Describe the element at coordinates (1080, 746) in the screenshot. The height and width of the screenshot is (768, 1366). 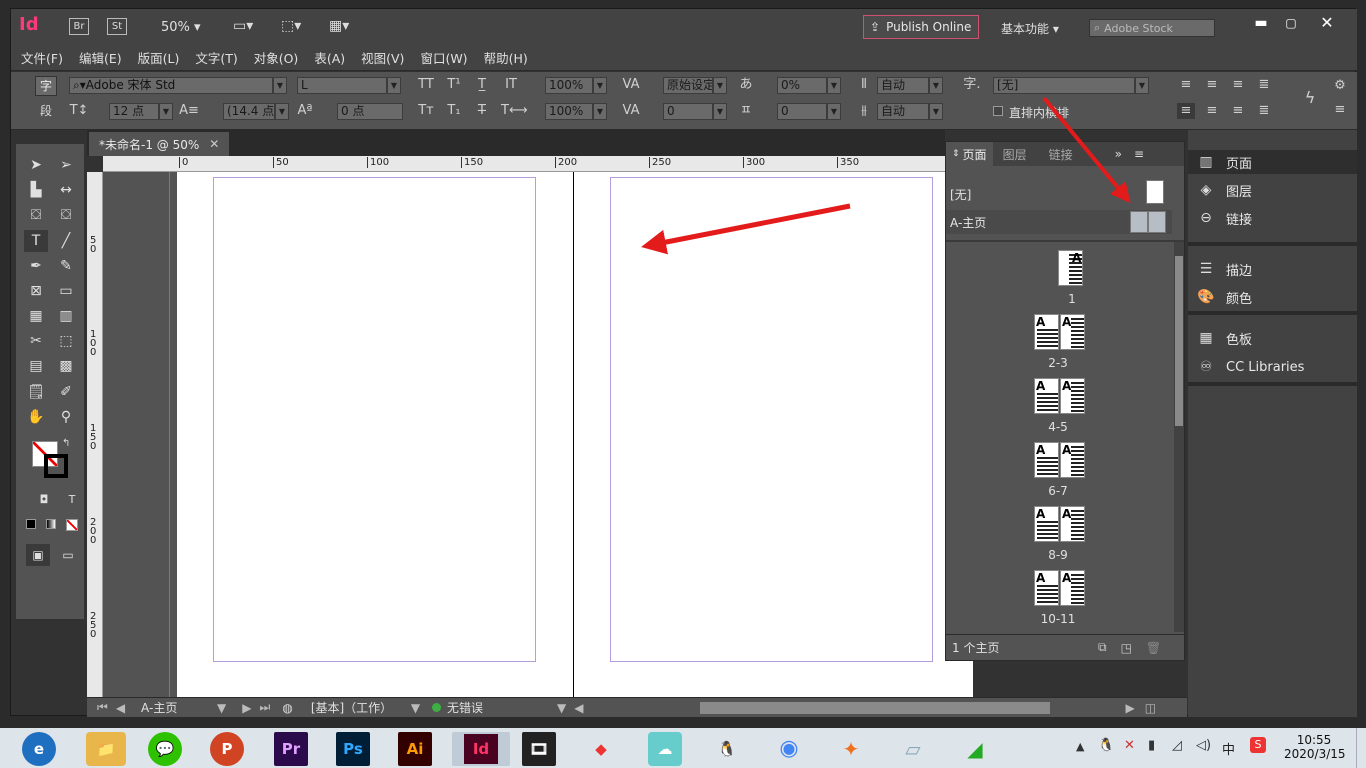
I see `tray-expand-icon: ▲` at that location.